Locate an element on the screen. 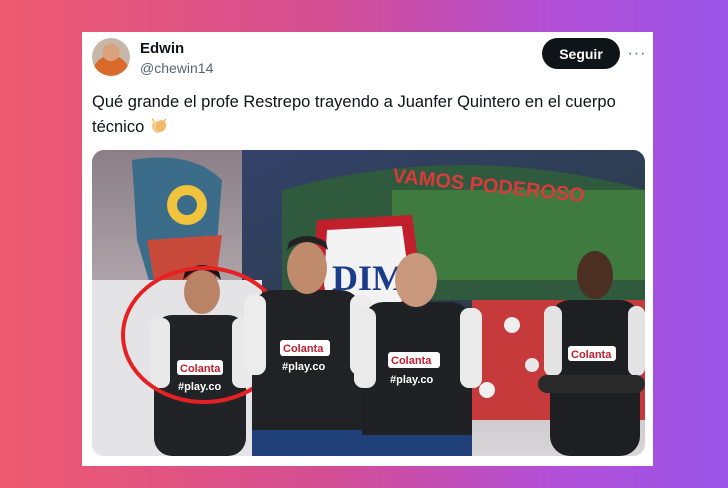 This screenshot has height=488, width=728. person-3-sponsor: Colanta is located at coordinates (411, 361).